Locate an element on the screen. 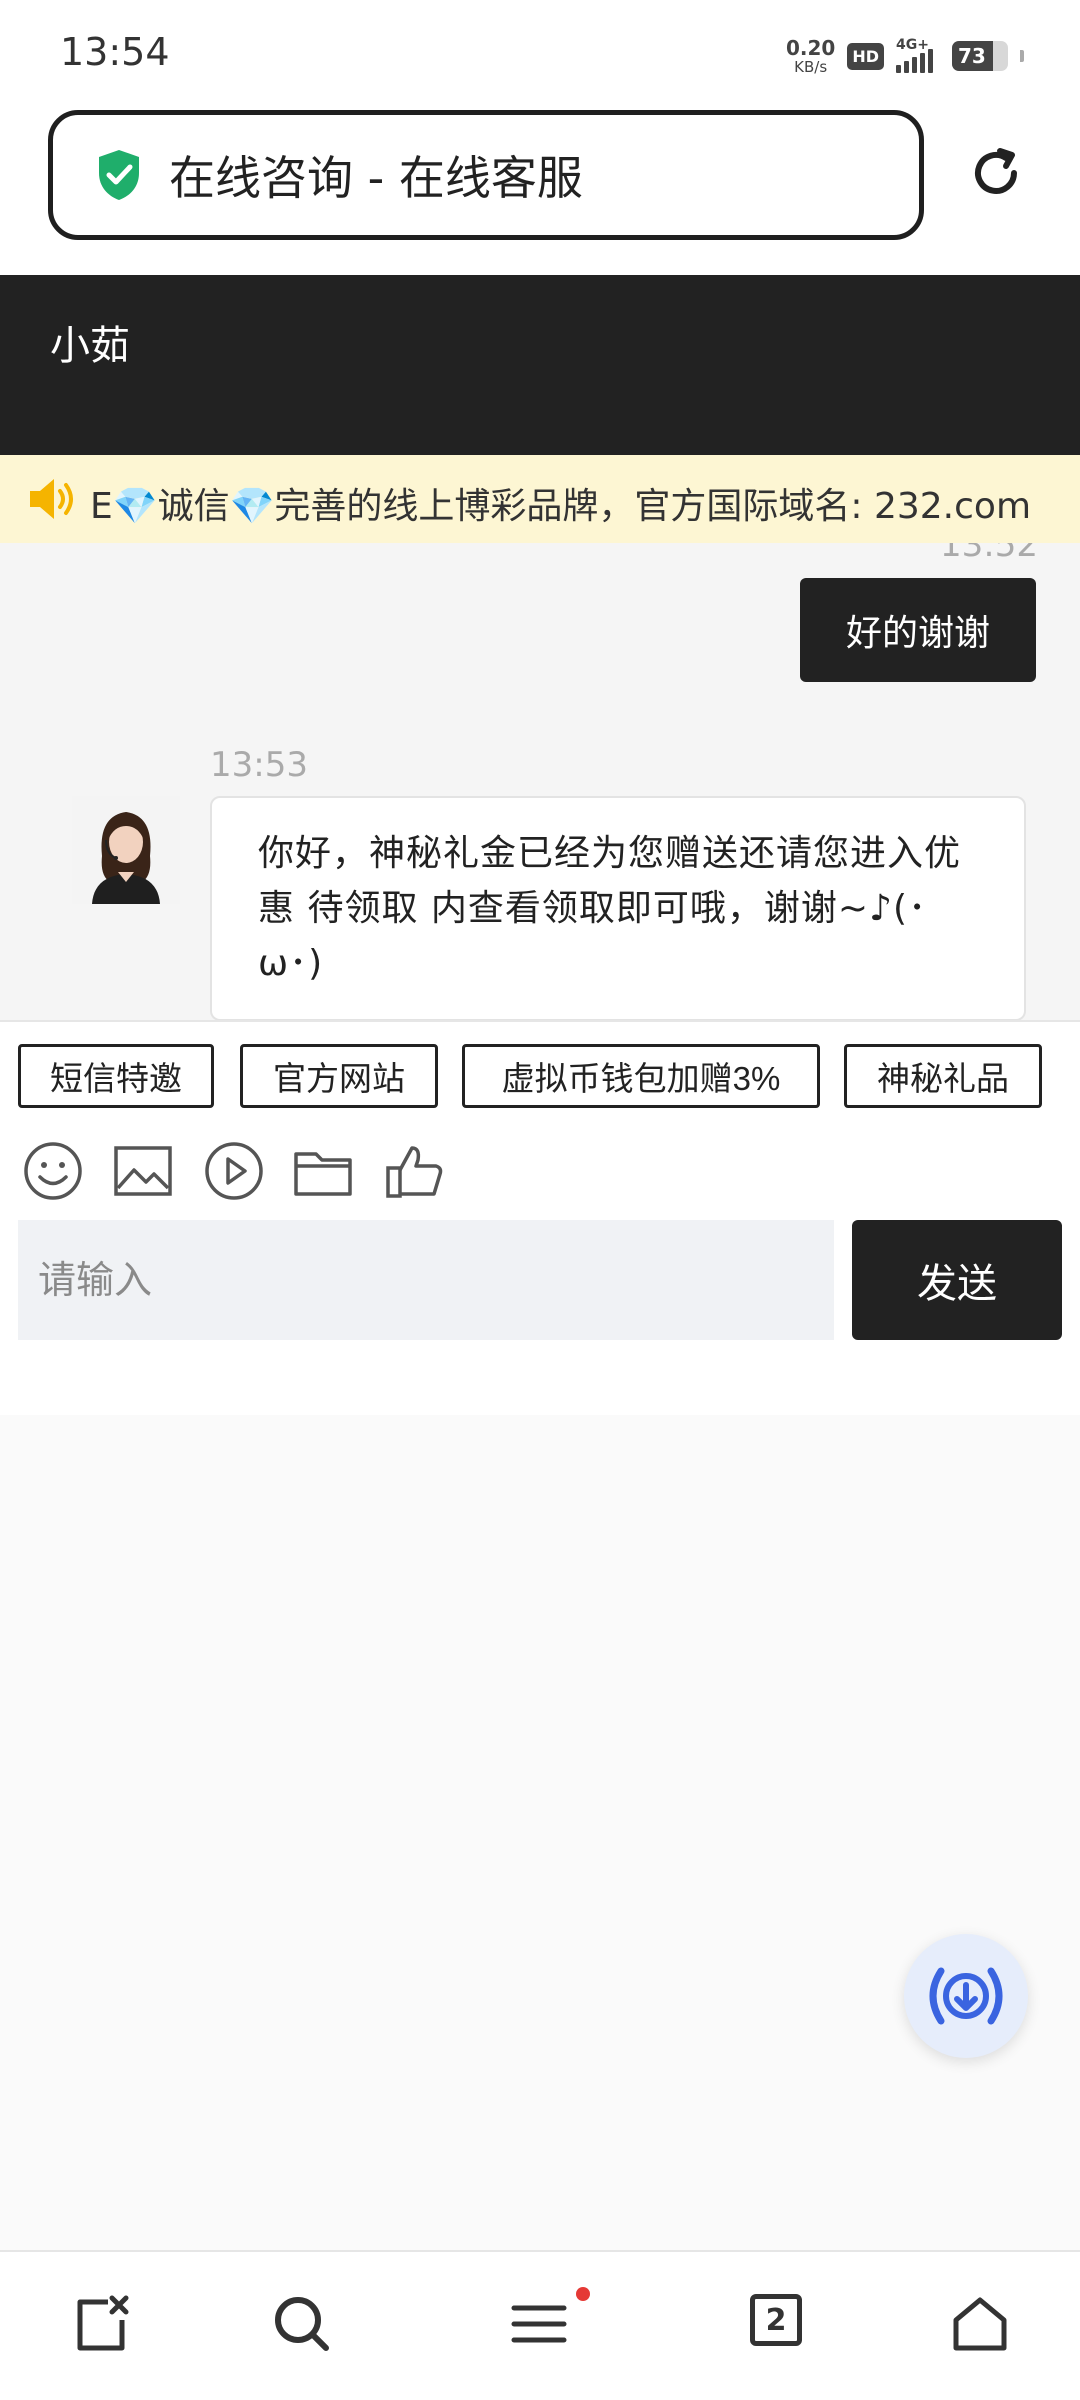 Image resolution: width=1080 pixels, height=2400 pixels. agent-avatar is located at coordinates (126, 850).